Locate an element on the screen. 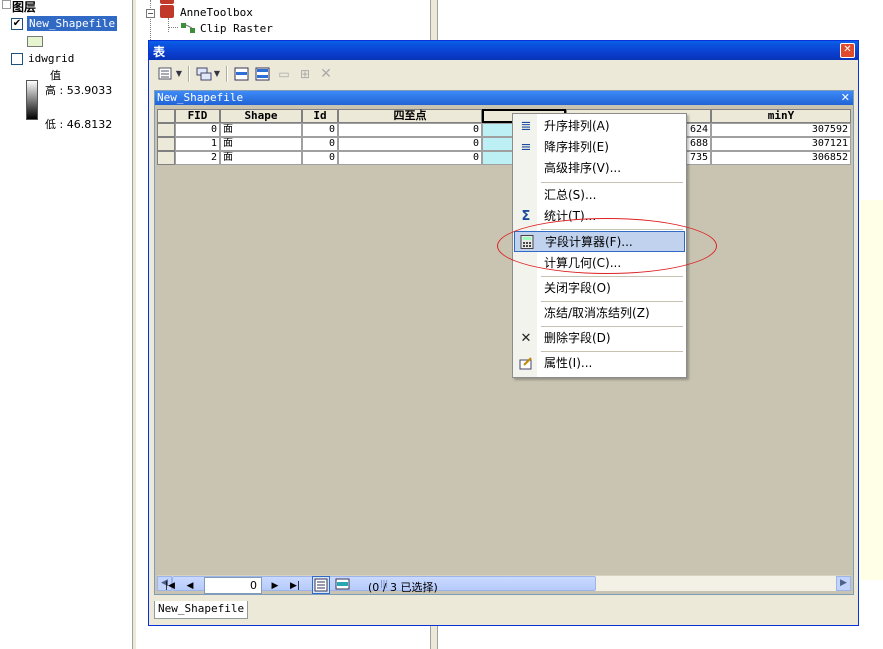 This screenshot has height=649, width=883. toolbox-anne: AnneToolbox is located at coordinates (216, 12).